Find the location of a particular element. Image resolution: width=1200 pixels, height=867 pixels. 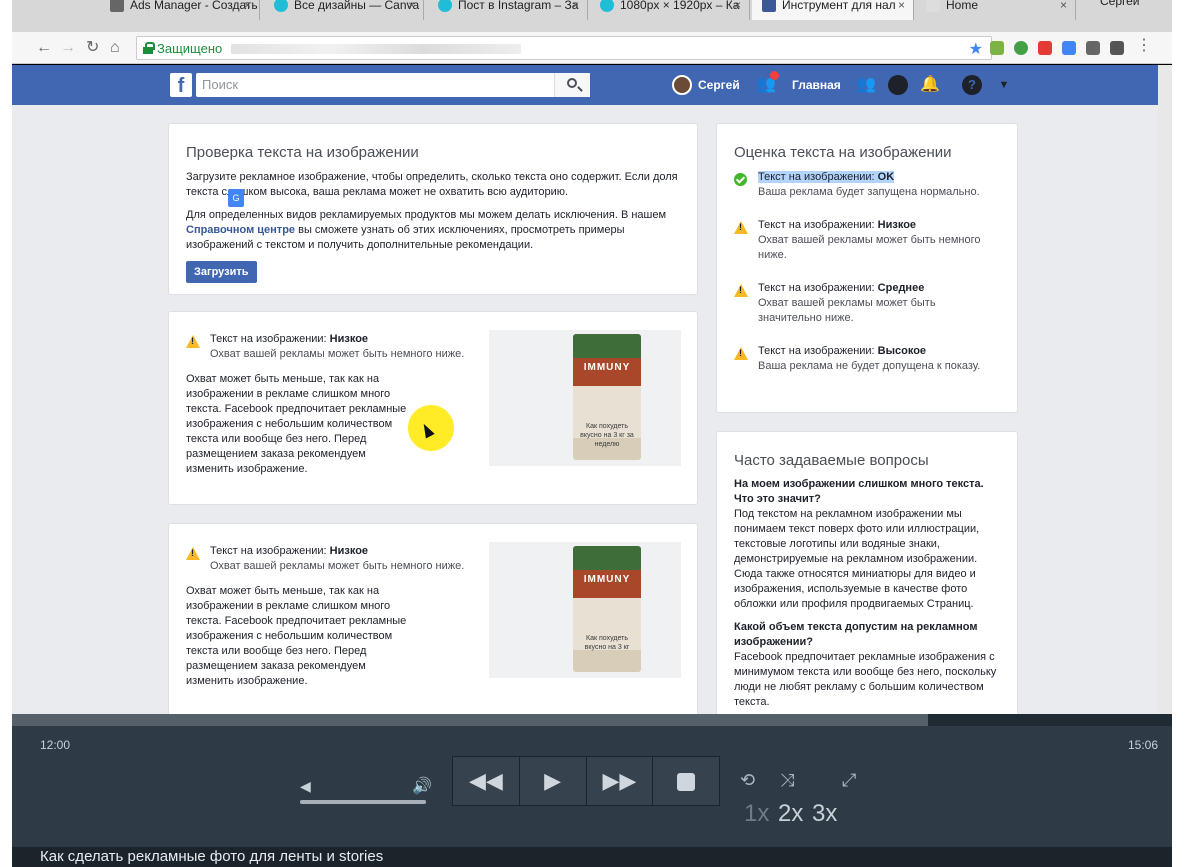

reload-icon: ↻ is located at coordinates (92, 48).